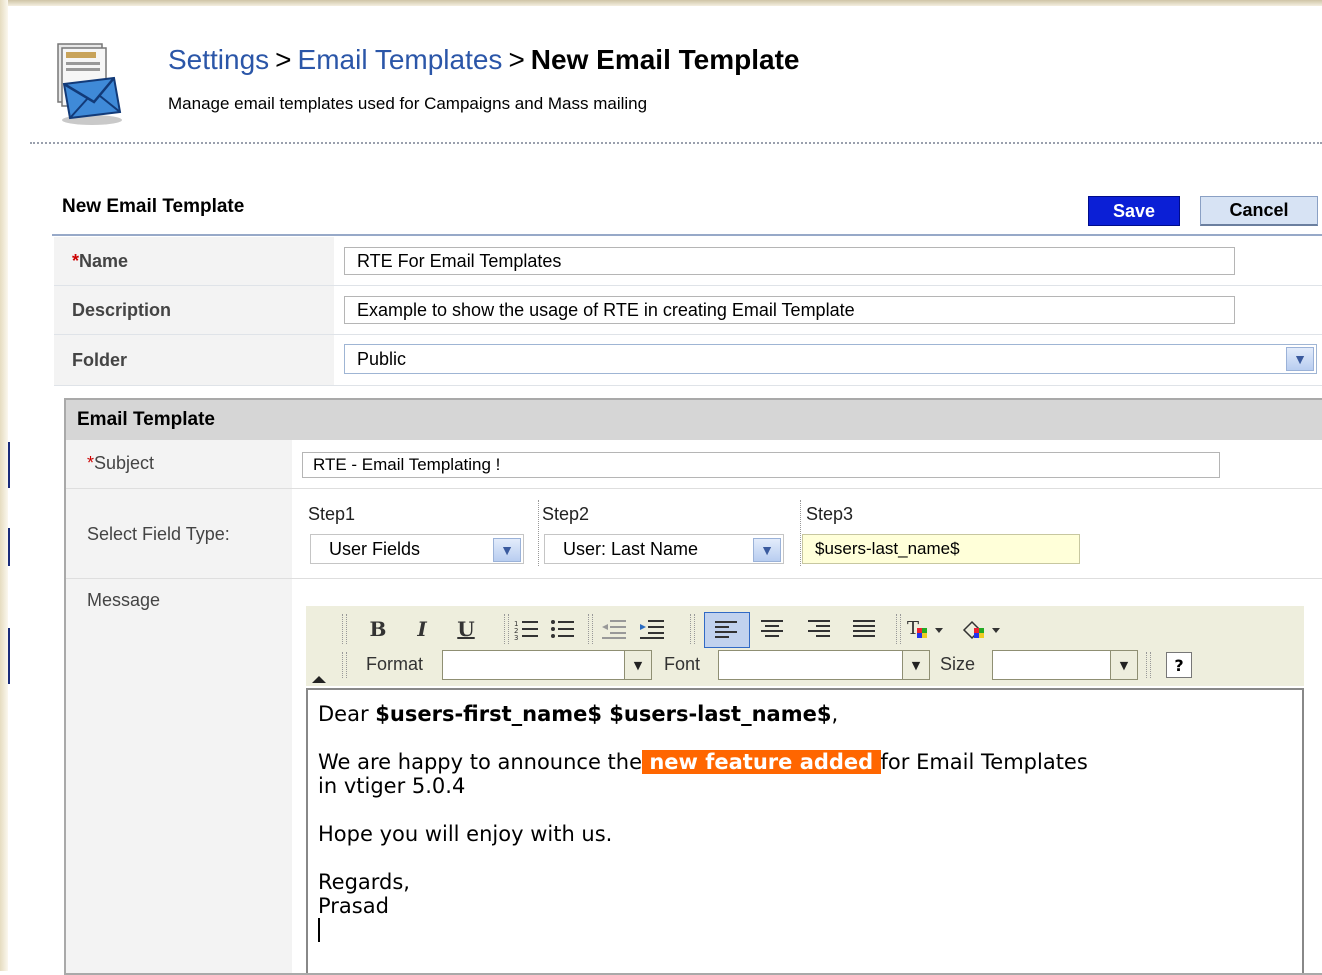  Describe the element at coordinates (375, 548) in the screenshot. I see `step1-select-value: User Fields` at that location.